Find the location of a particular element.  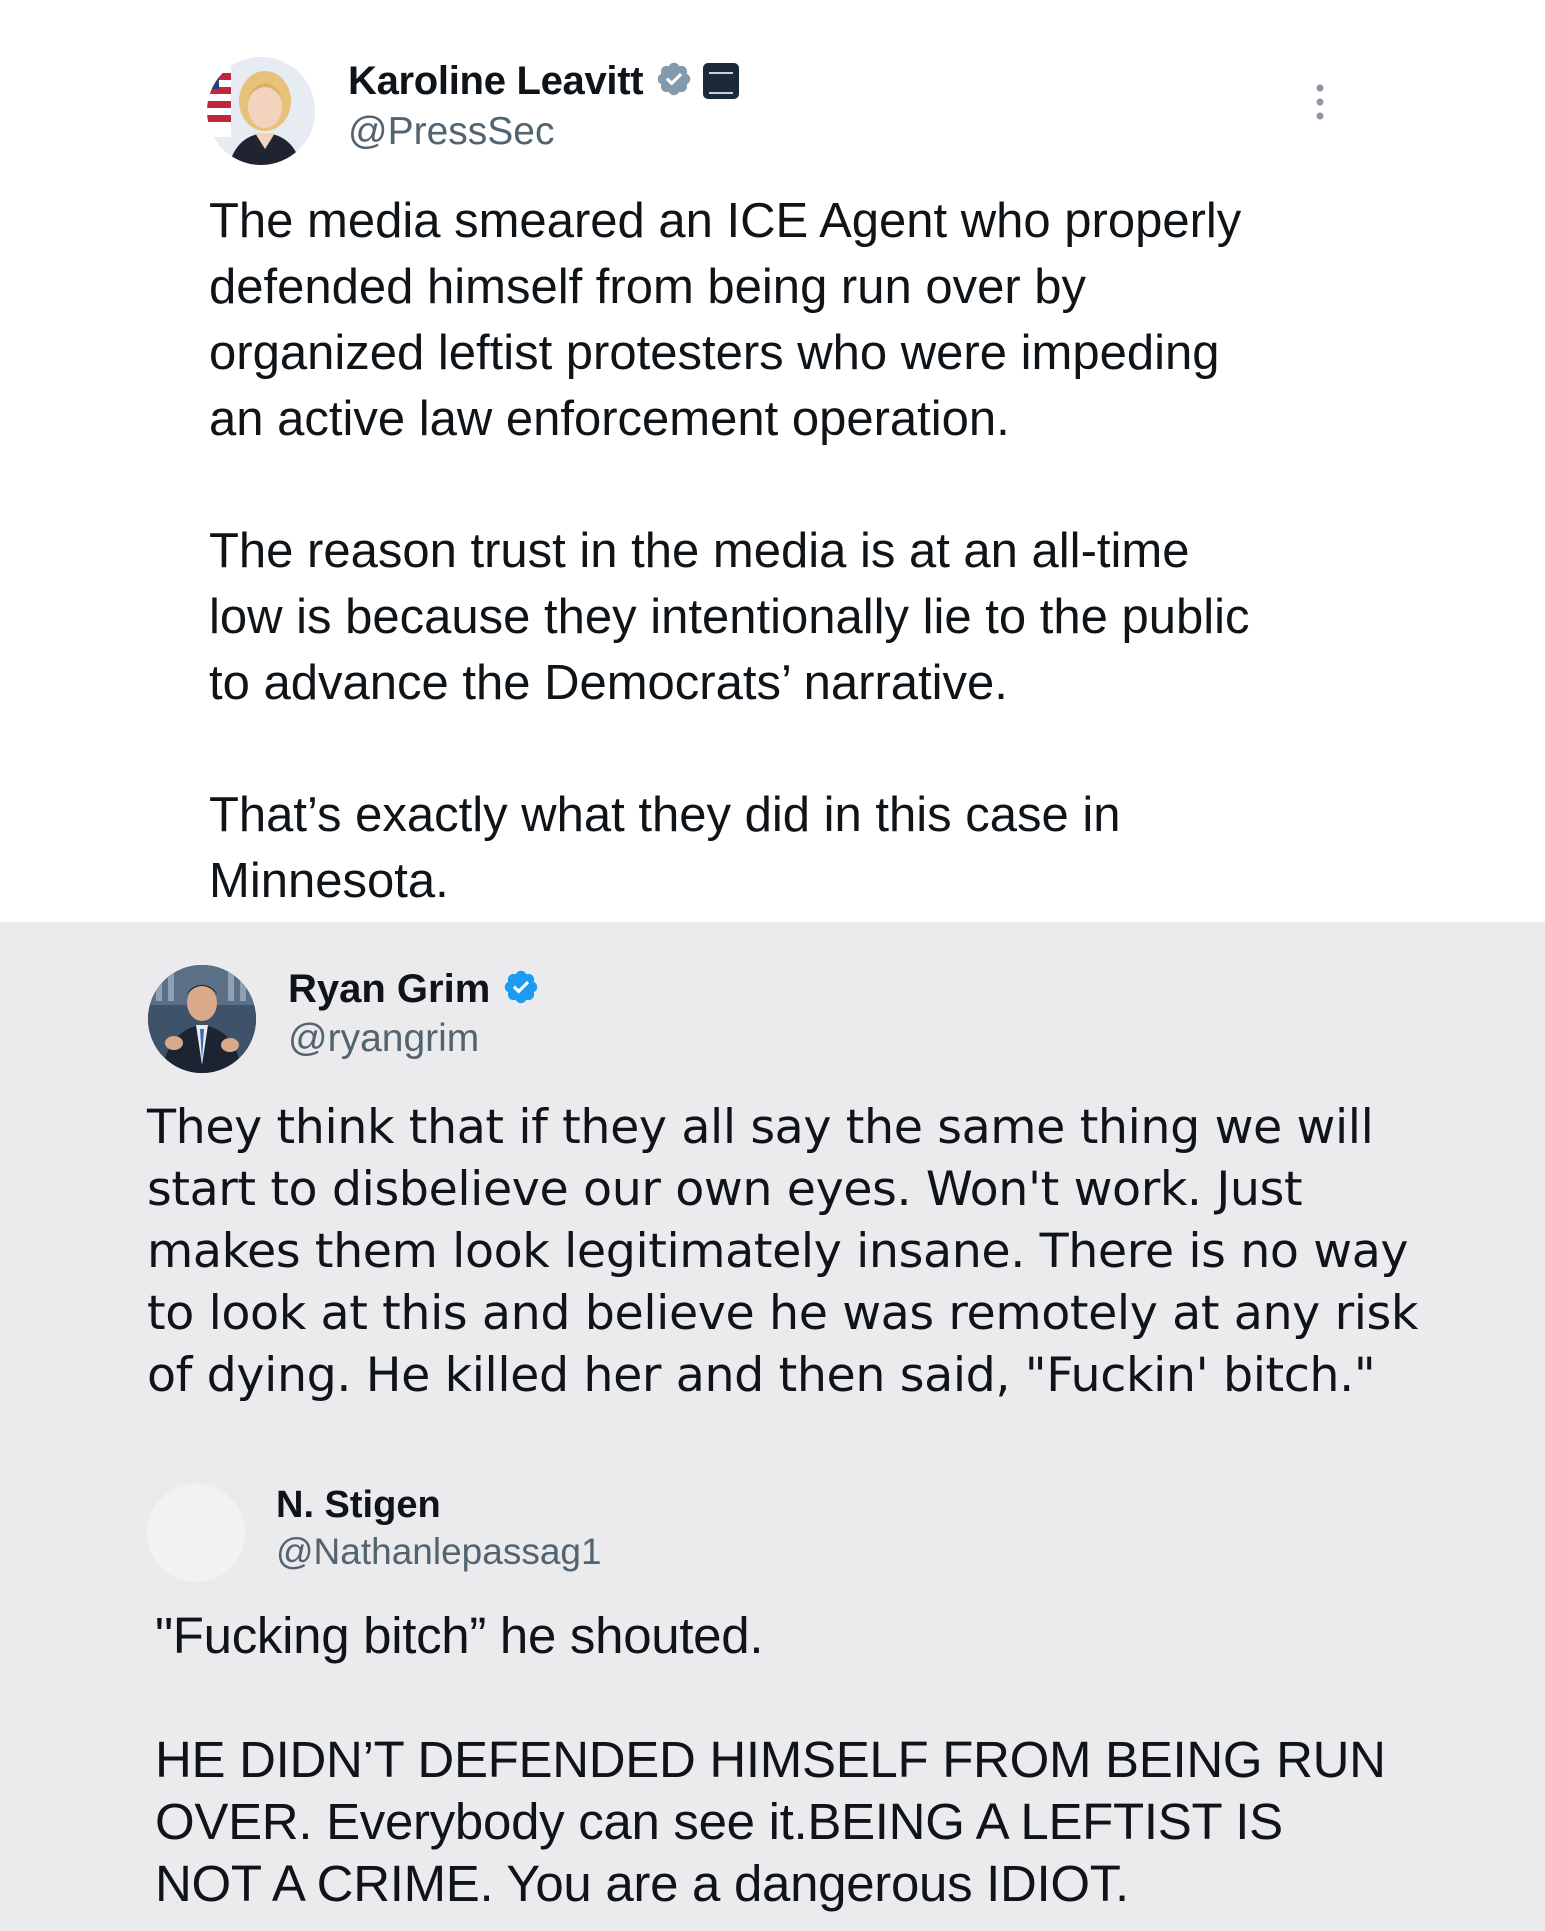

more-options-icon is located at coordinates (1320, 102).